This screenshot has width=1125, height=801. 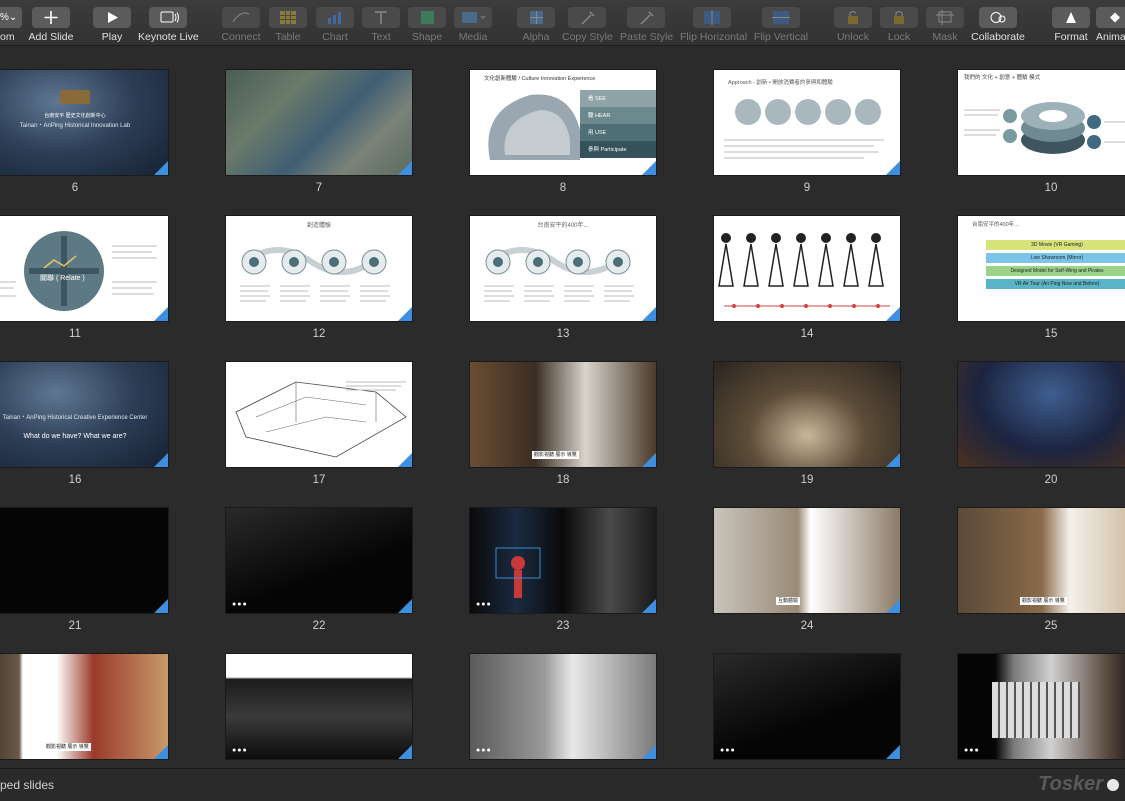 What do you see at coordinates (780, 83) in the screenshot?
I see `slide-title: Approach - 創新 • 開放消費者的參與和體驗` at bounding box center [780, 83].